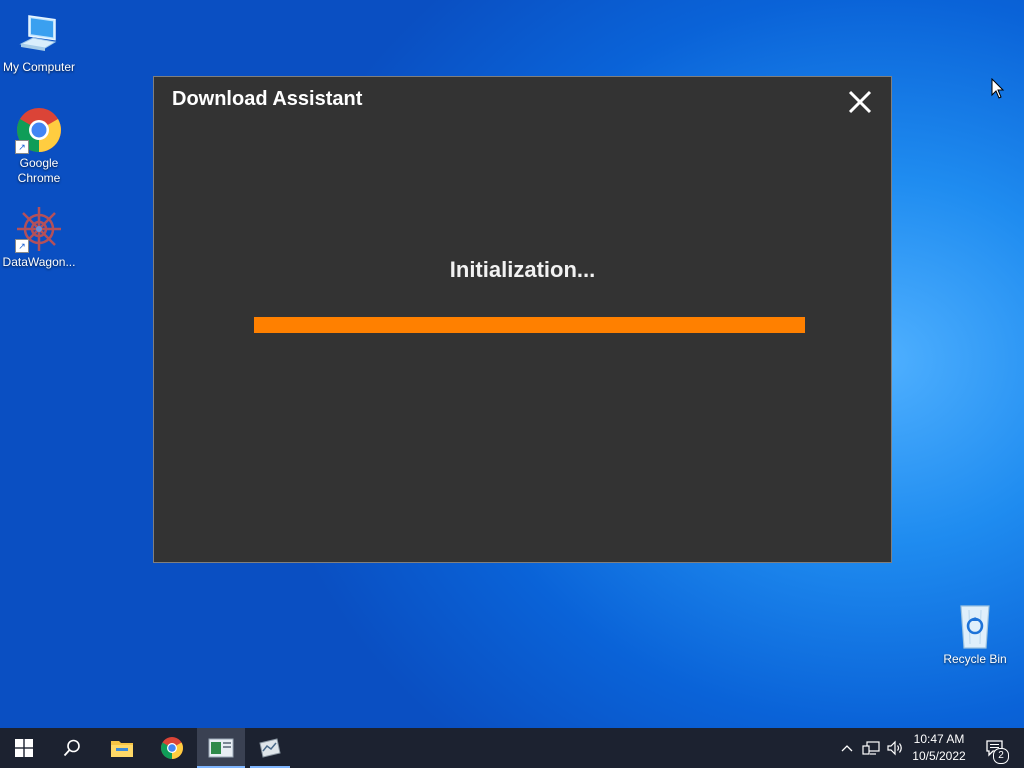 This screenshot has width=1024, height=768. What do you see at coordinates (39, 170) in the screenshot?
I see `desktop-icon-label: Google Chrome` at bounding box center [39, 170].